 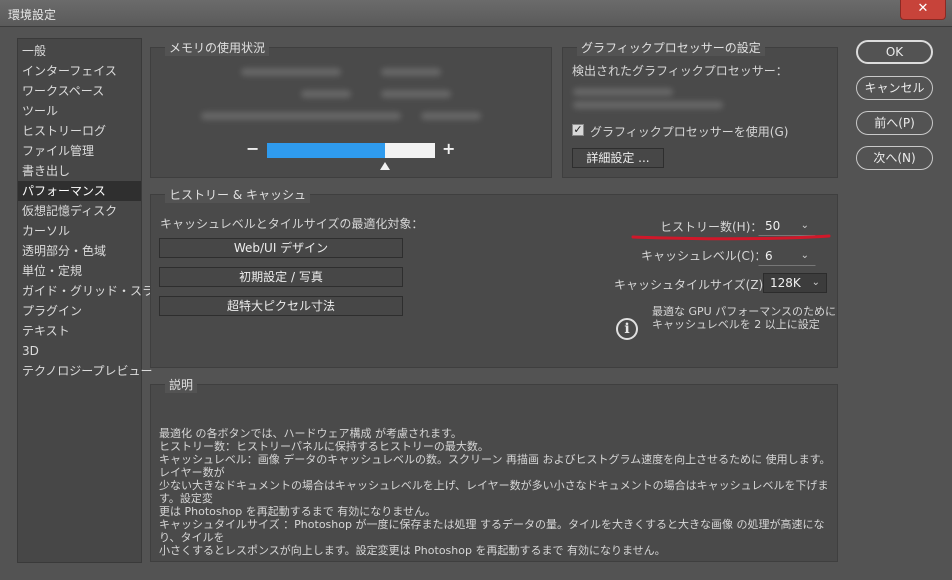 I want to click on gpu-settings-title: グラフィックプロセッサーの設定, so click(x=671, y=47).